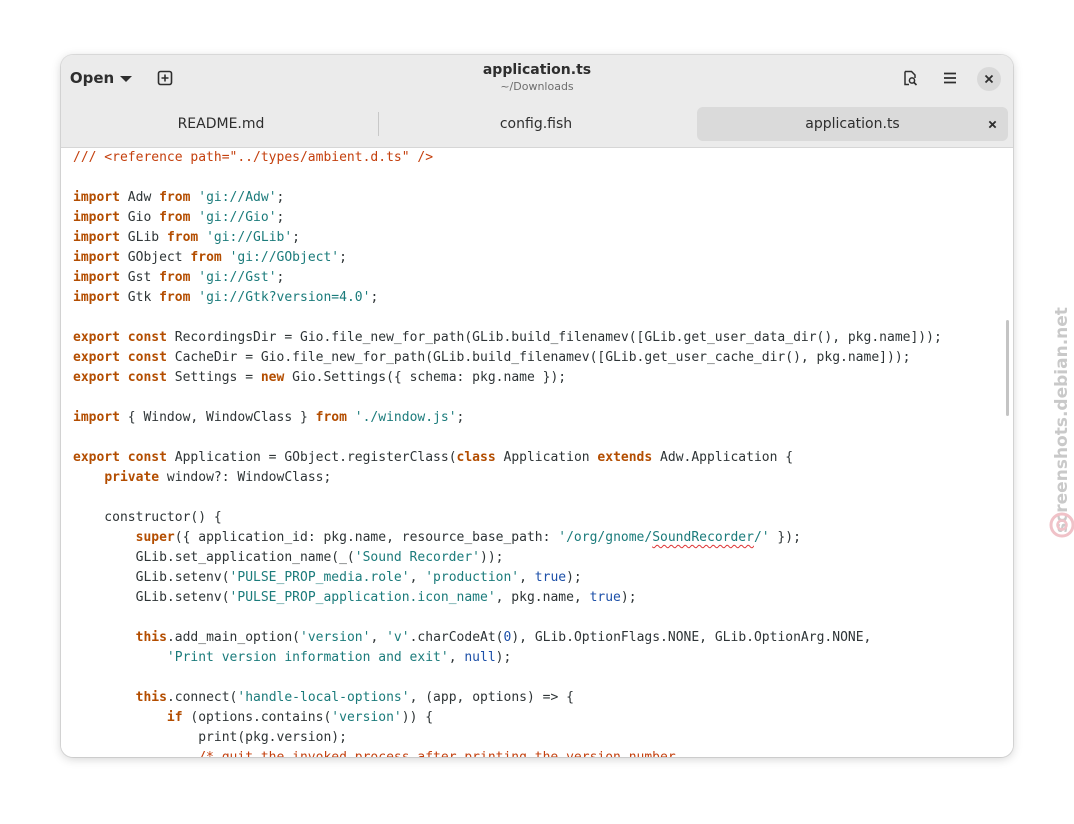 This screenshot has height=824, width=1074. I want to click on tab-label: config.fish, so click(536, 124).